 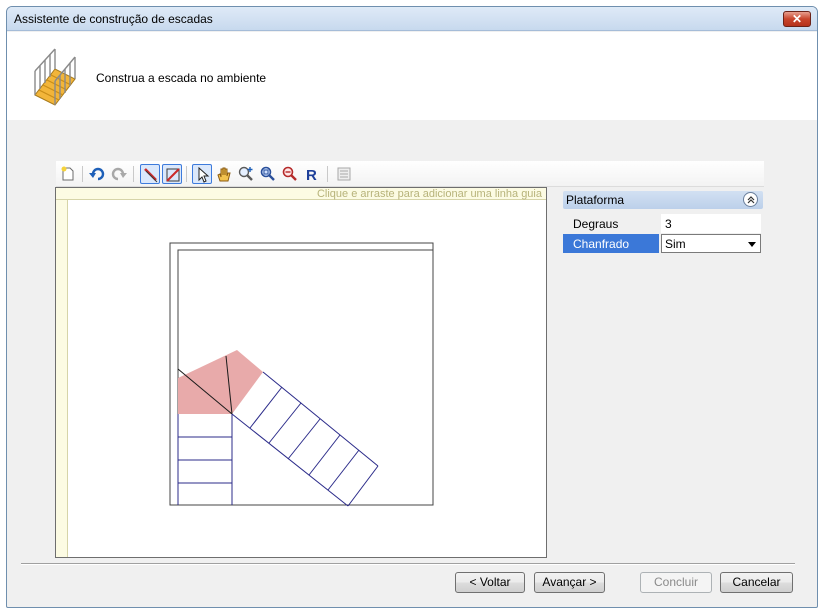 I want to click on wizard-header: Construa a escada no ambiente, so click(x=412, y=76).